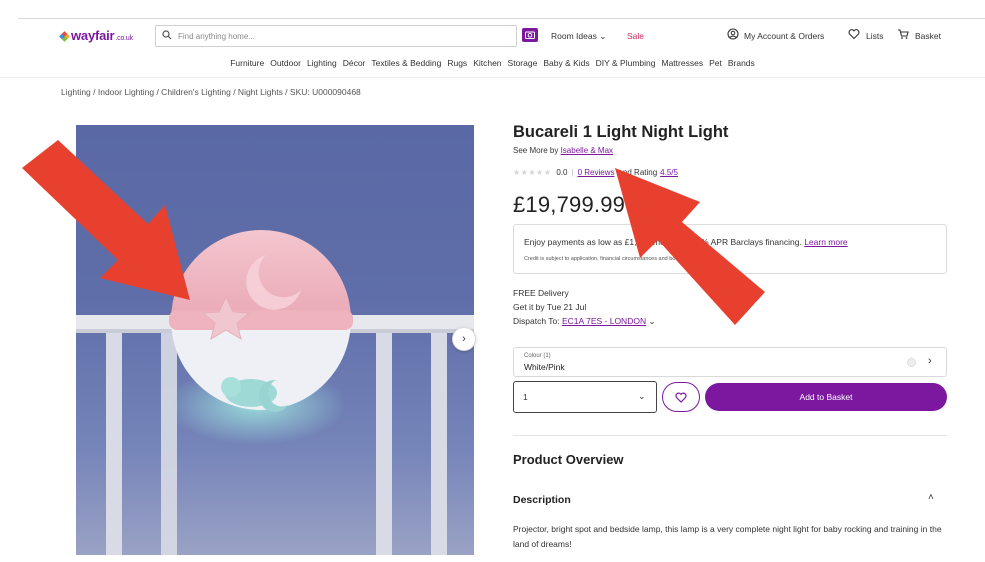  I want to click on wayfair-logo: wayfair .co.uk, so click(96, 35).